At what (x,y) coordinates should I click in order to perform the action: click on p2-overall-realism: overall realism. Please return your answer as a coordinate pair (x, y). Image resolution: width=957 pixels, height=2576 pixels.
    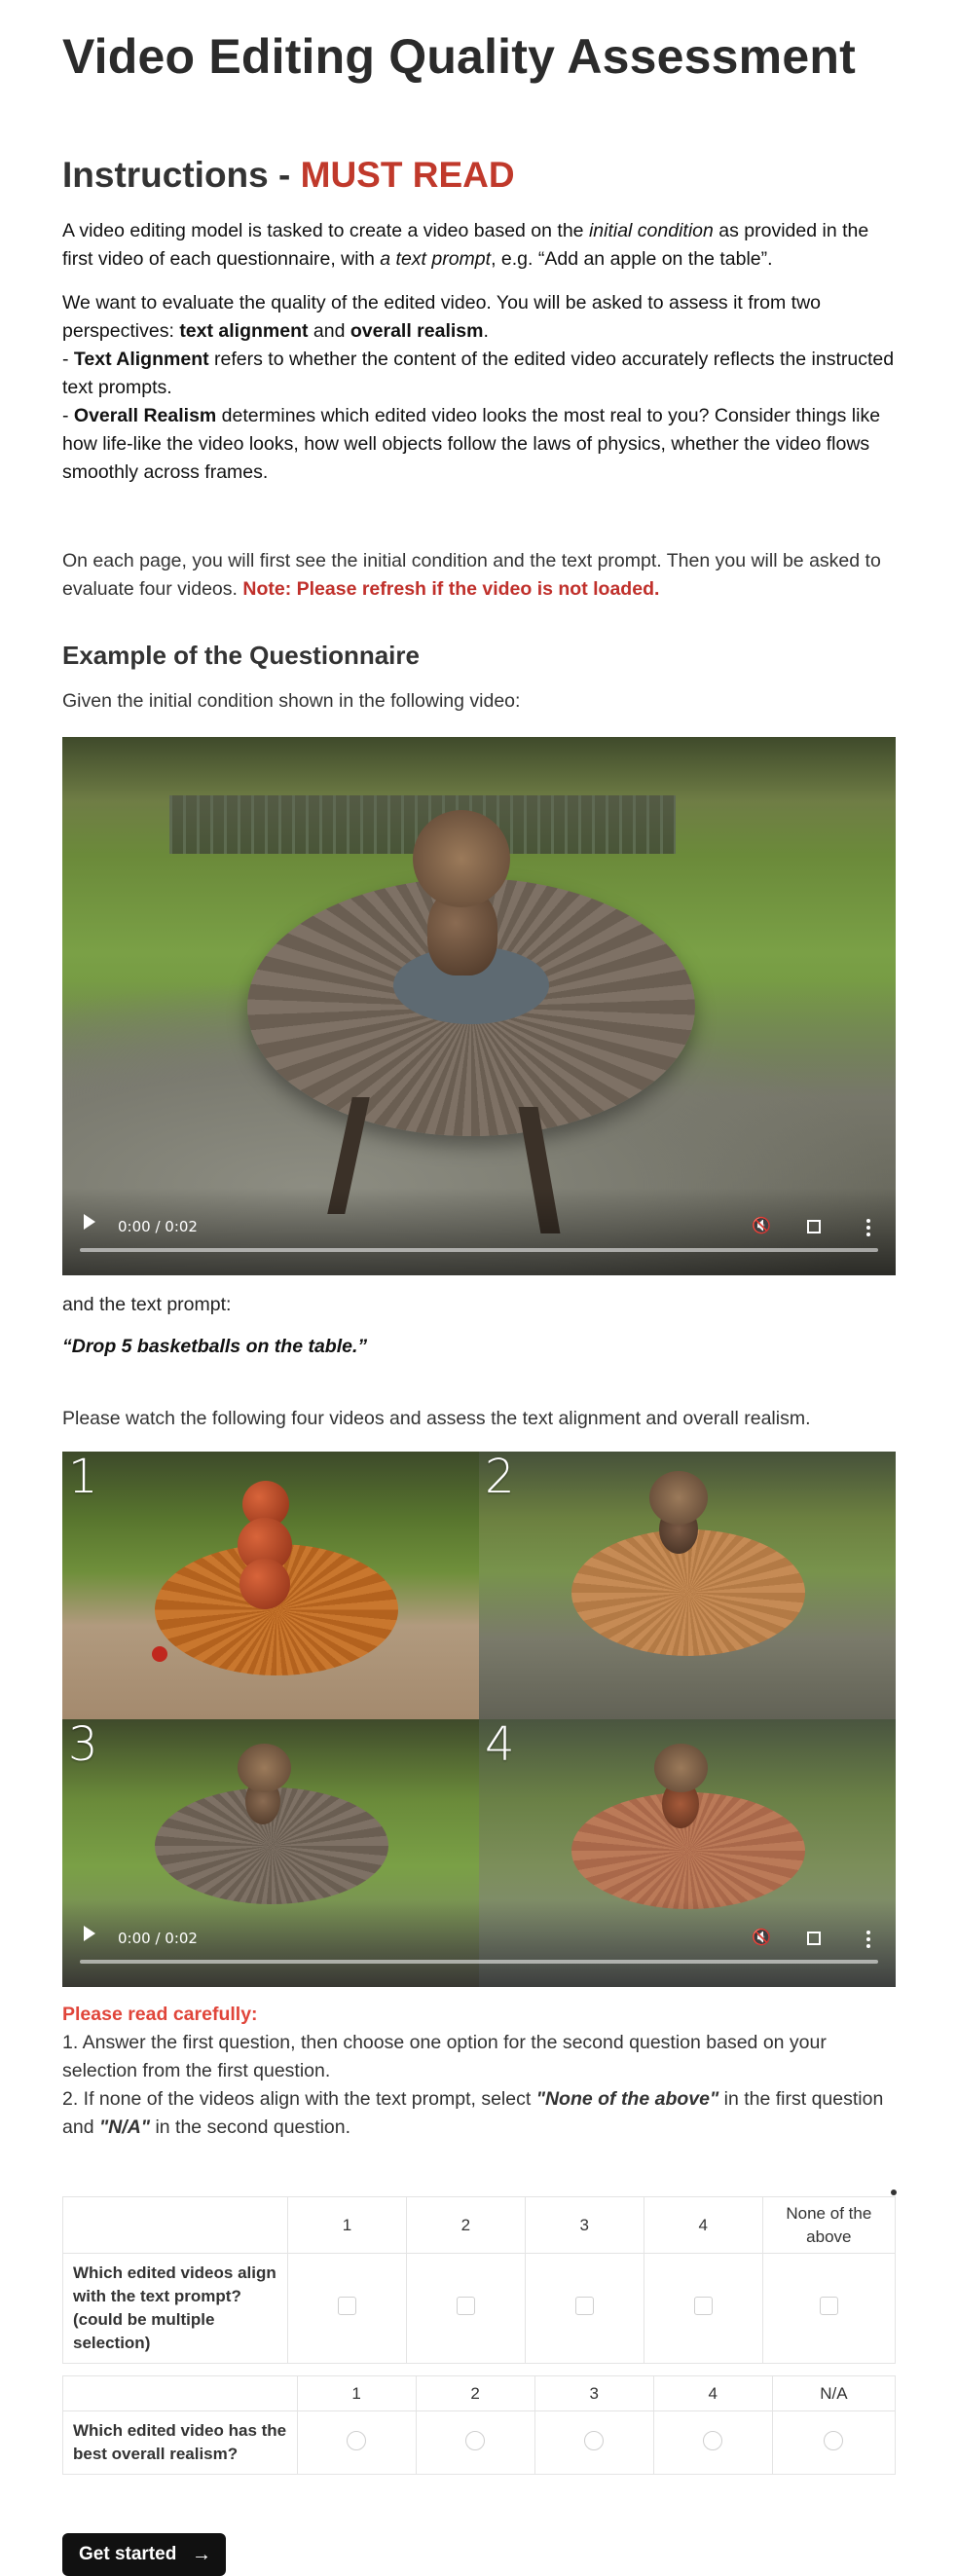
    Looking at the image, I should click on (417, 331).